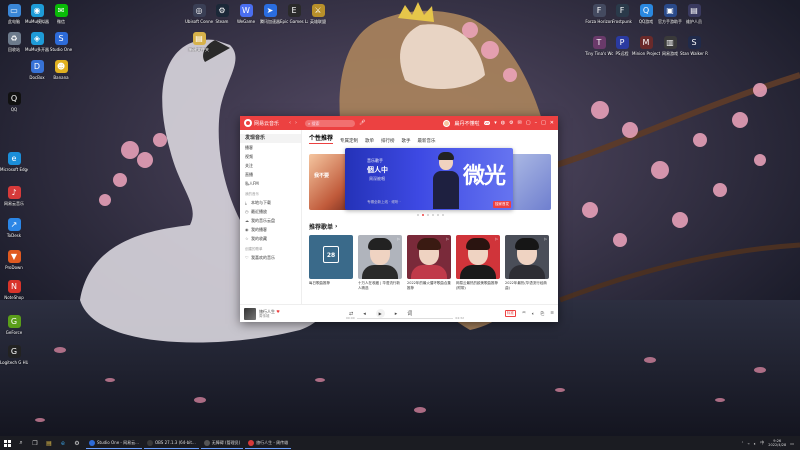  What do you see at coordinates (447, 123) in the screenshot?
I see `user-avatar` at bounding box center [447, 123].